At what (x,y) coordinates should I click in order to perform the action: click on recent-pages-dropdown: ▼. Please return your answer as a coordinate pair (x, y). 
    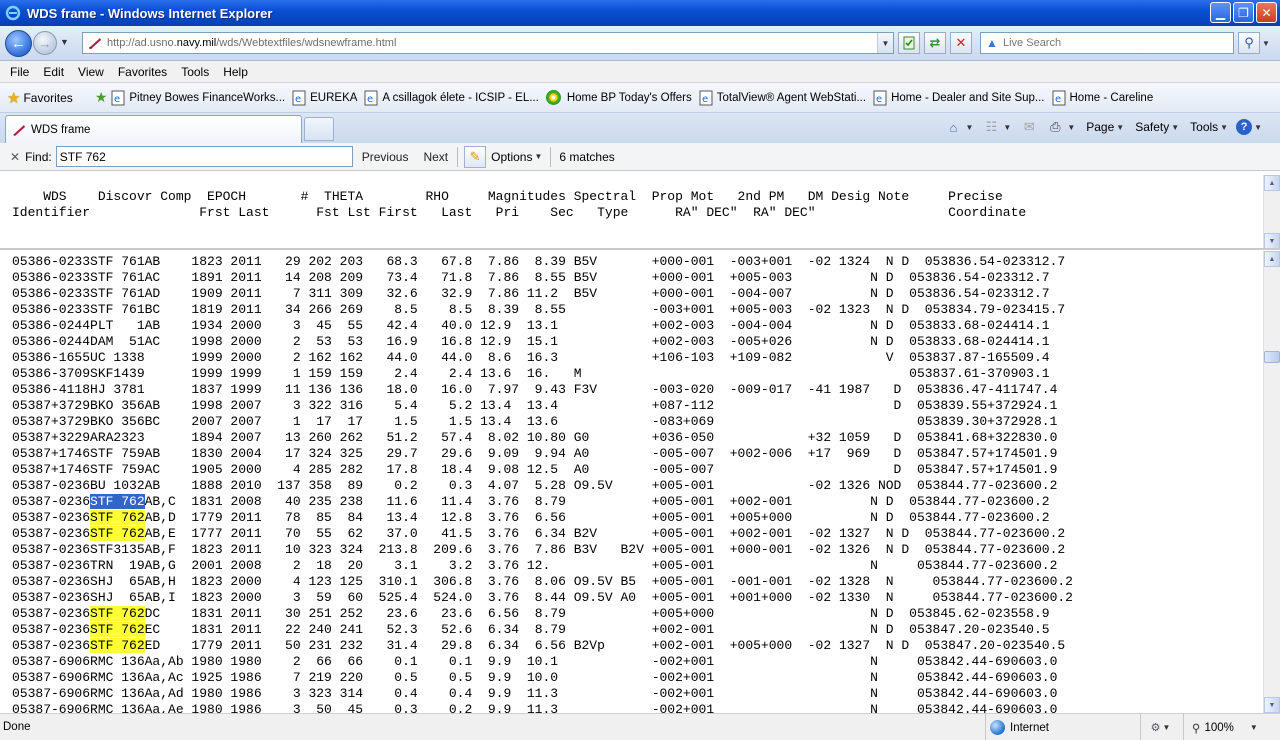
    Looking at the image, I should click on (64, 42).